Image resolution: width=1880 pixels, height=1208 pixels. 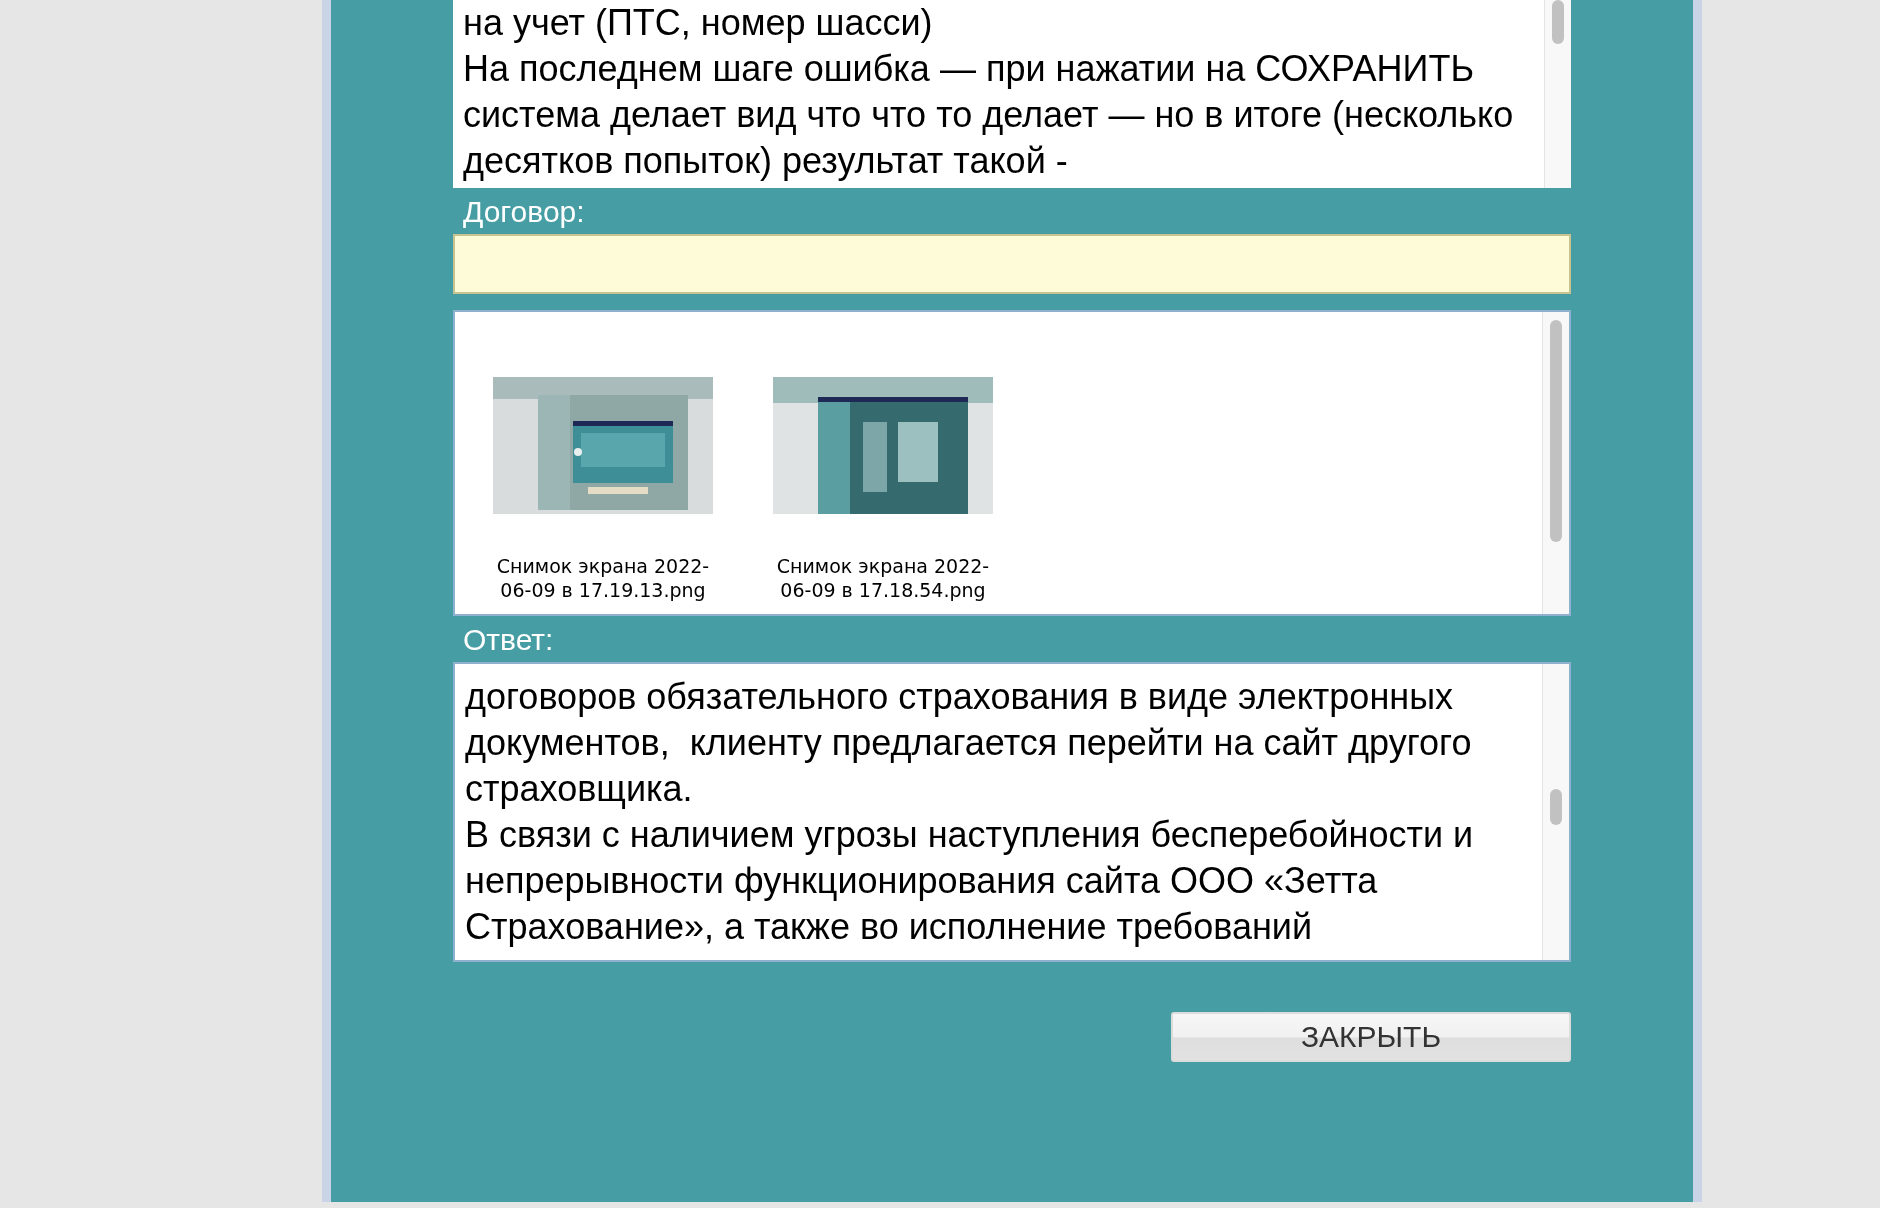 I want to click on file-name: Снимок экрана 2022-06-09 в 17.18.54.png, so click(x=883, y=578).